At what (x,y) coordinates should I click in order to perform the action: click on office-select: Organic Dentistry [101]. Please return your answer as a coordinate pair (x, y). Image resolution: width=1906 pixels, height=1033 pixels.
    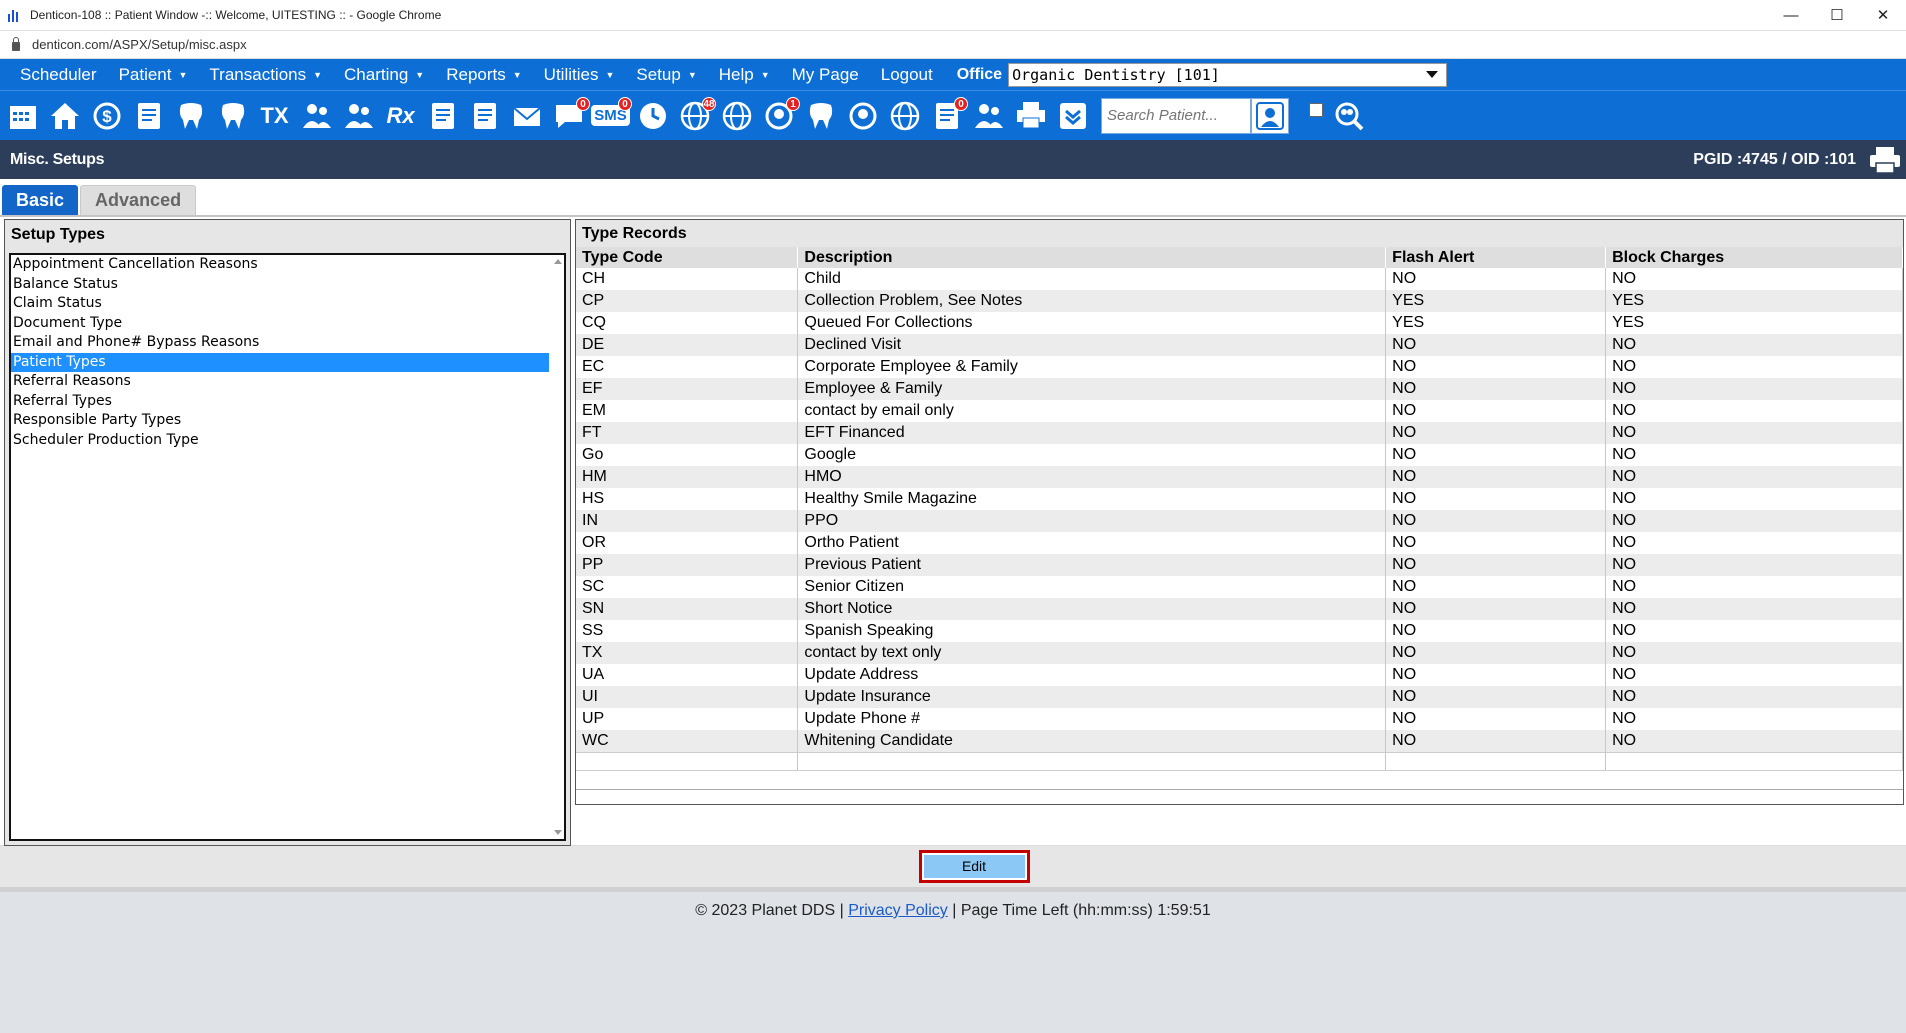
    Looking at the image, I should click on (1228, 74).